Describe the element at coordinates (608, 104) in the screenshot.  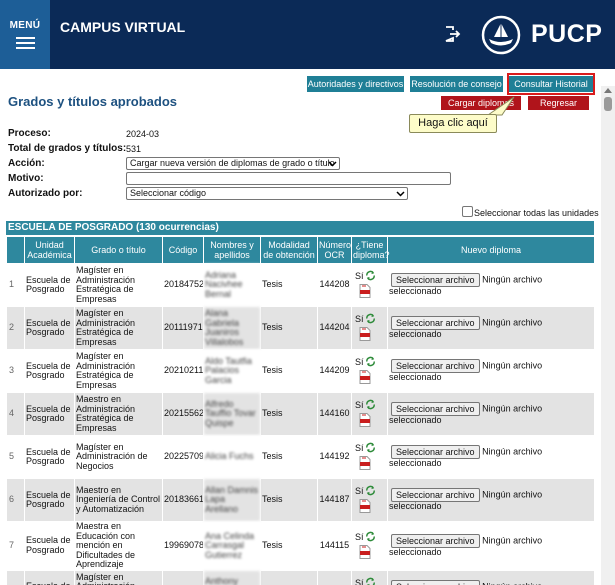
I see `scroll-thumb` at that location.